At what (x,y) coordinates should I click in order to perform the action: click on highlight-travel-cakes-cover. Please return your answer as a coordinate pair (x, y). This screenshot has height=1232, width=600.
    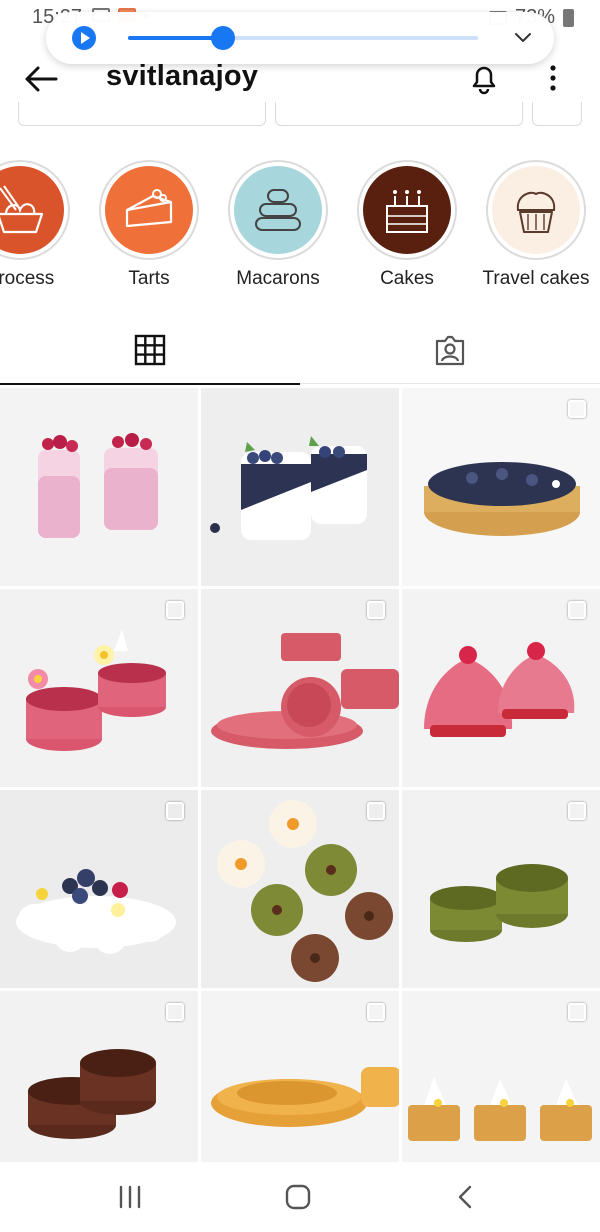
    Looking at the image, I should click on (536, 210).